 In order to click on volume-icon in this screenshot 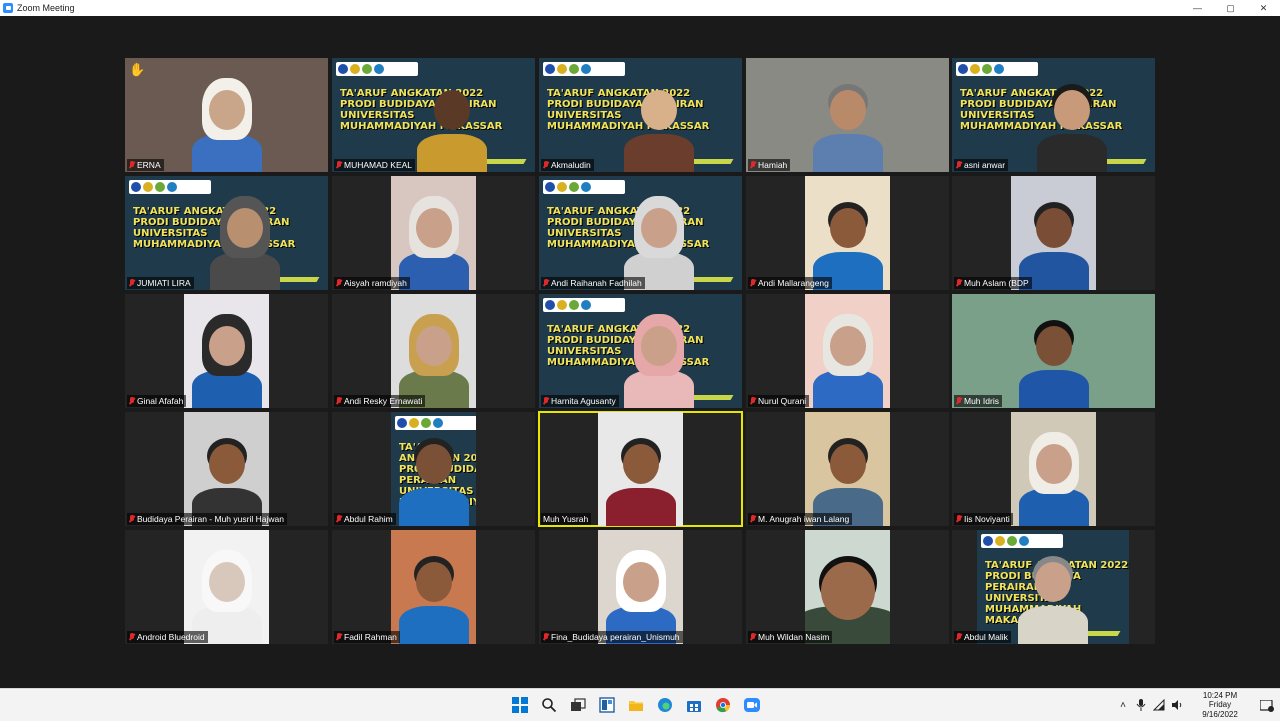, I will do `click(1177, 705)`.